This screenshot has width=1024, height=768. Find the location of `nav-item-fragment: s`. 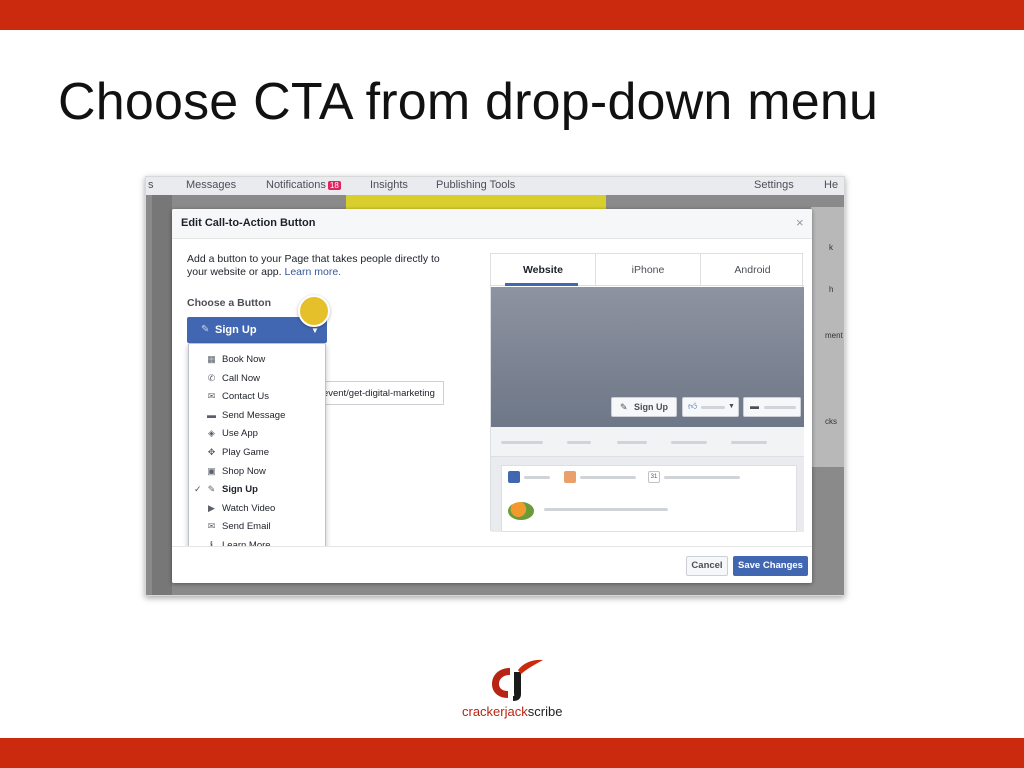

nav-item-fragment: s is located at coordinates (151, 185).